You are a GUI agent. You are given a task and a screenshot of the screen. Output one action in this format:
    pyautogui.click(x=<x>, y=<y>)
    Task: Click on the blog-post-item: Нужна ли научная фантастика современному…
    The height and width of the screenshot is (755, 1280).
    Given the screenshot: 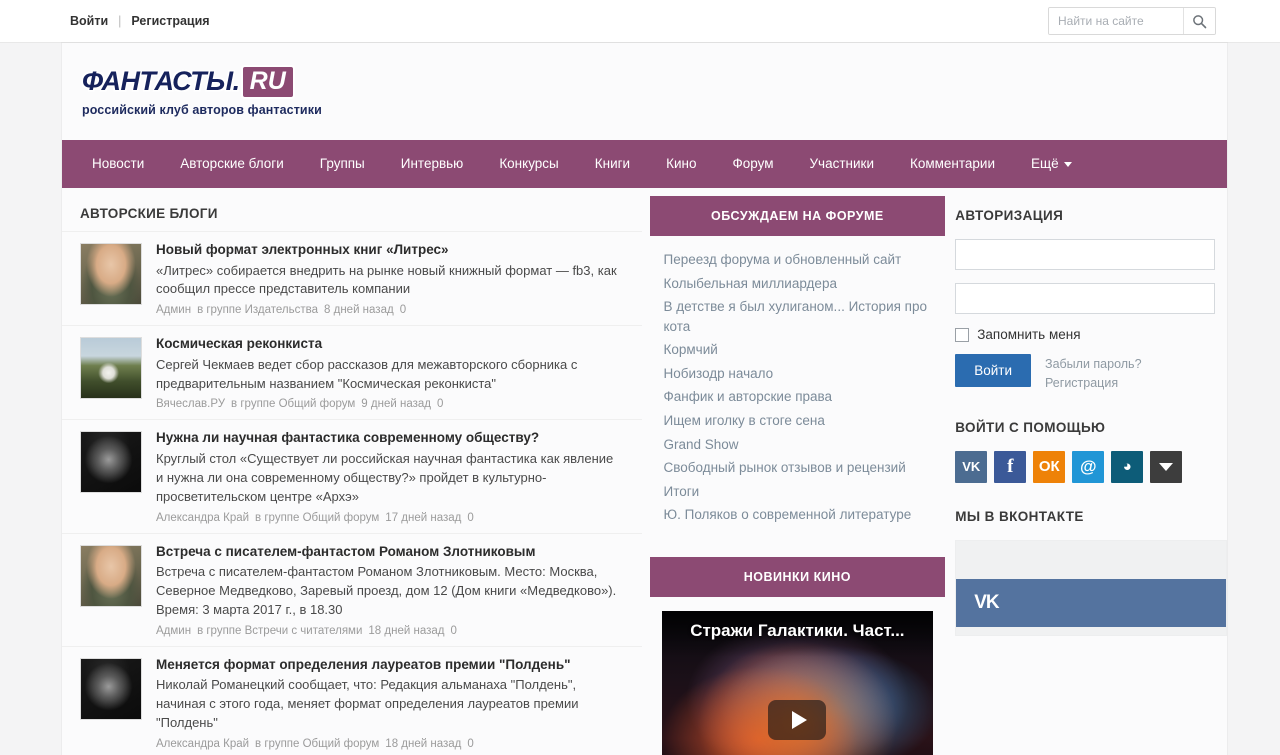 What is the action you would take?
    pyautogui.click(x=352, y=475)
    